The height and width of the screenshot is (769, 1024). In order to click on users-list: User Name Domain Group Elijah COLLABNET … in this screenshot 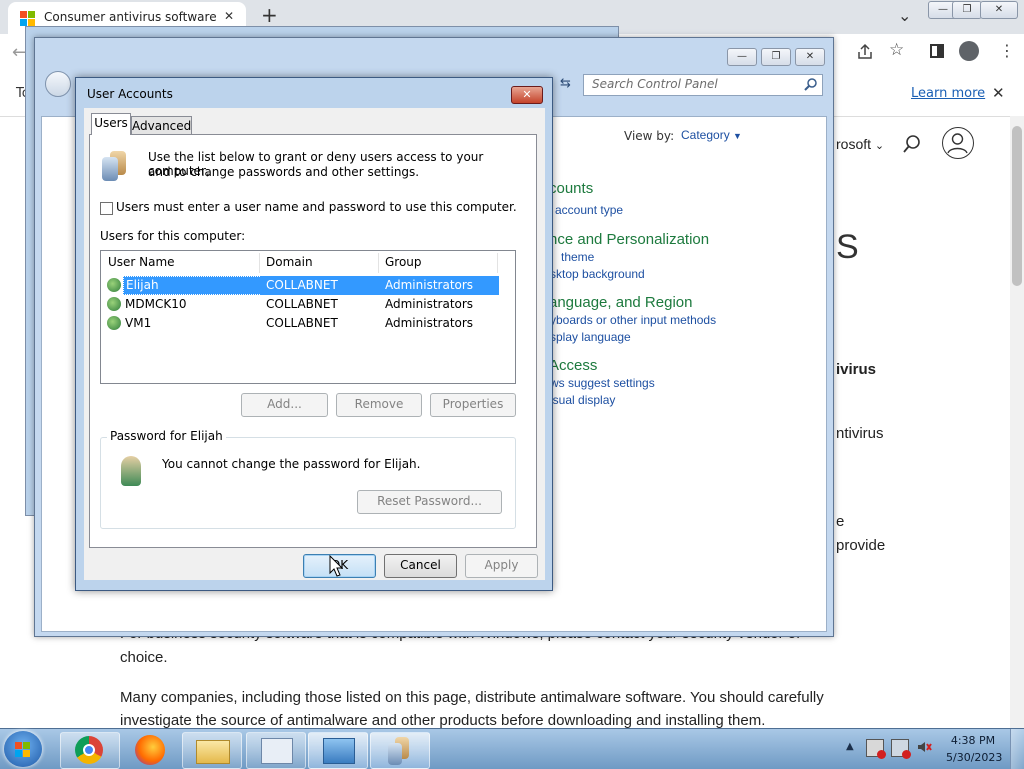, I will do `click(308, 317)`.